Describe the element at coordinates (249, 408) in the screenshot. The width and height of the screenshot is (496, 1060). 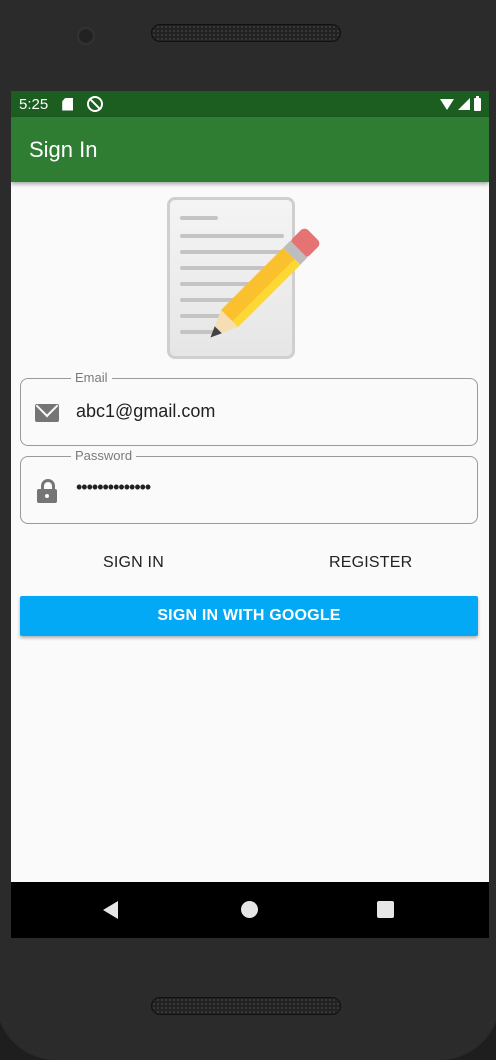
I see `email-field: Email abc1@gmail.com` at that location.